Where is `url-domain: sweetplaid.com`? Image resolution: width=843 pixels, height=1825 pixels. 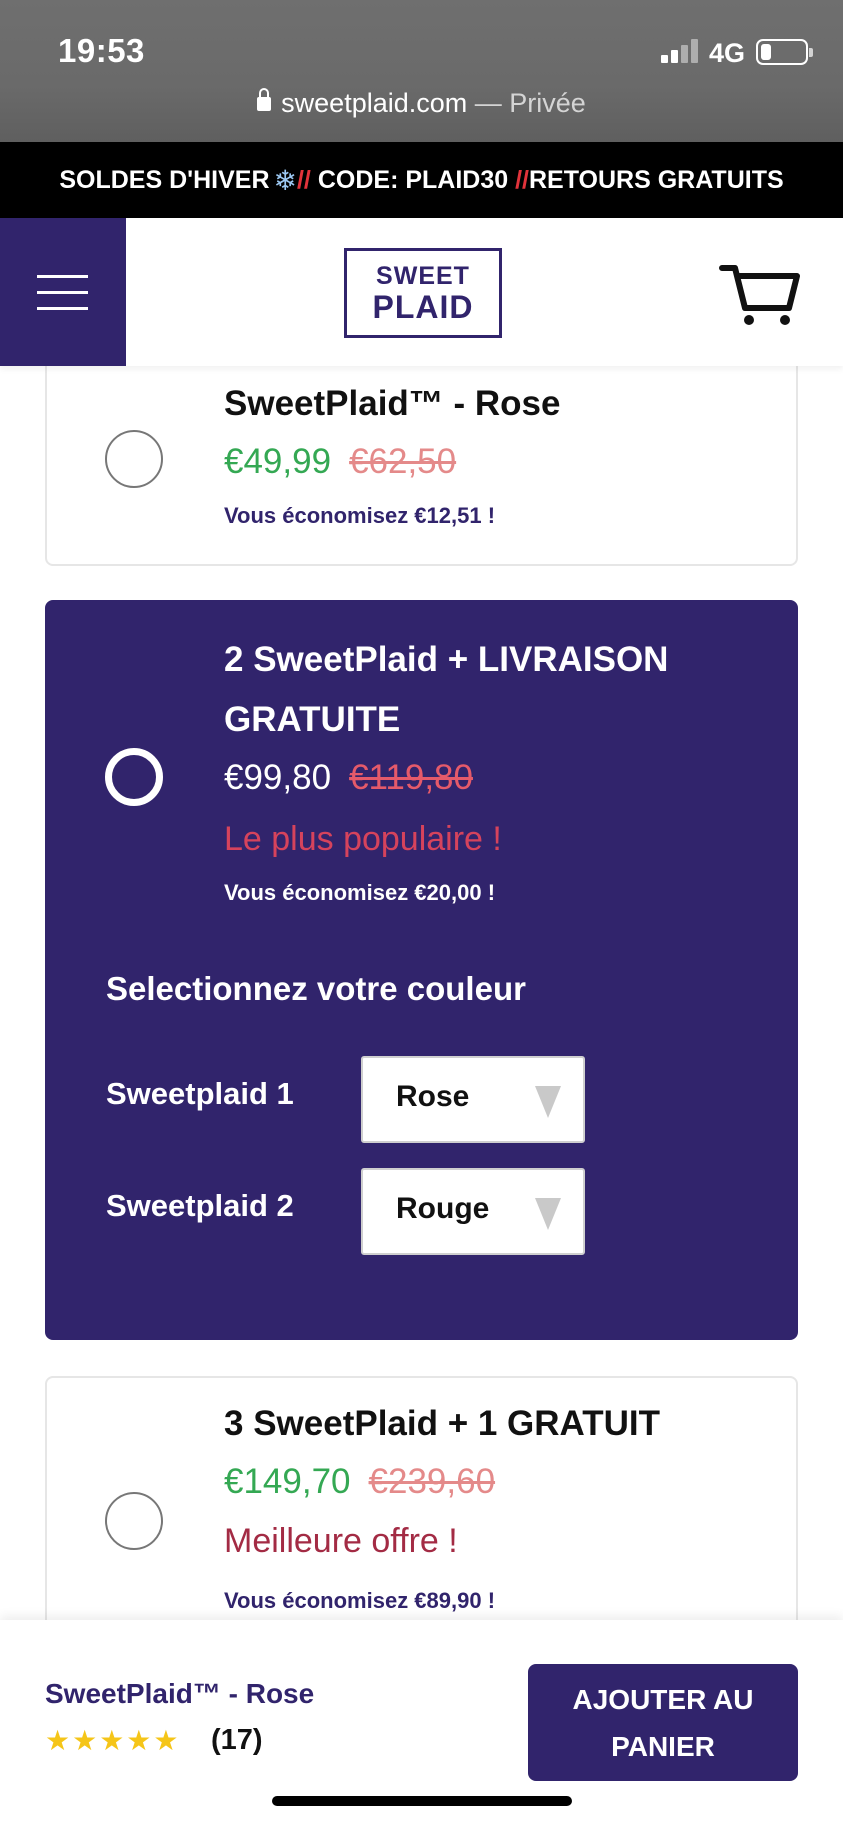 url-domain: sweetplaid.com is located at coordinates (374, 103).